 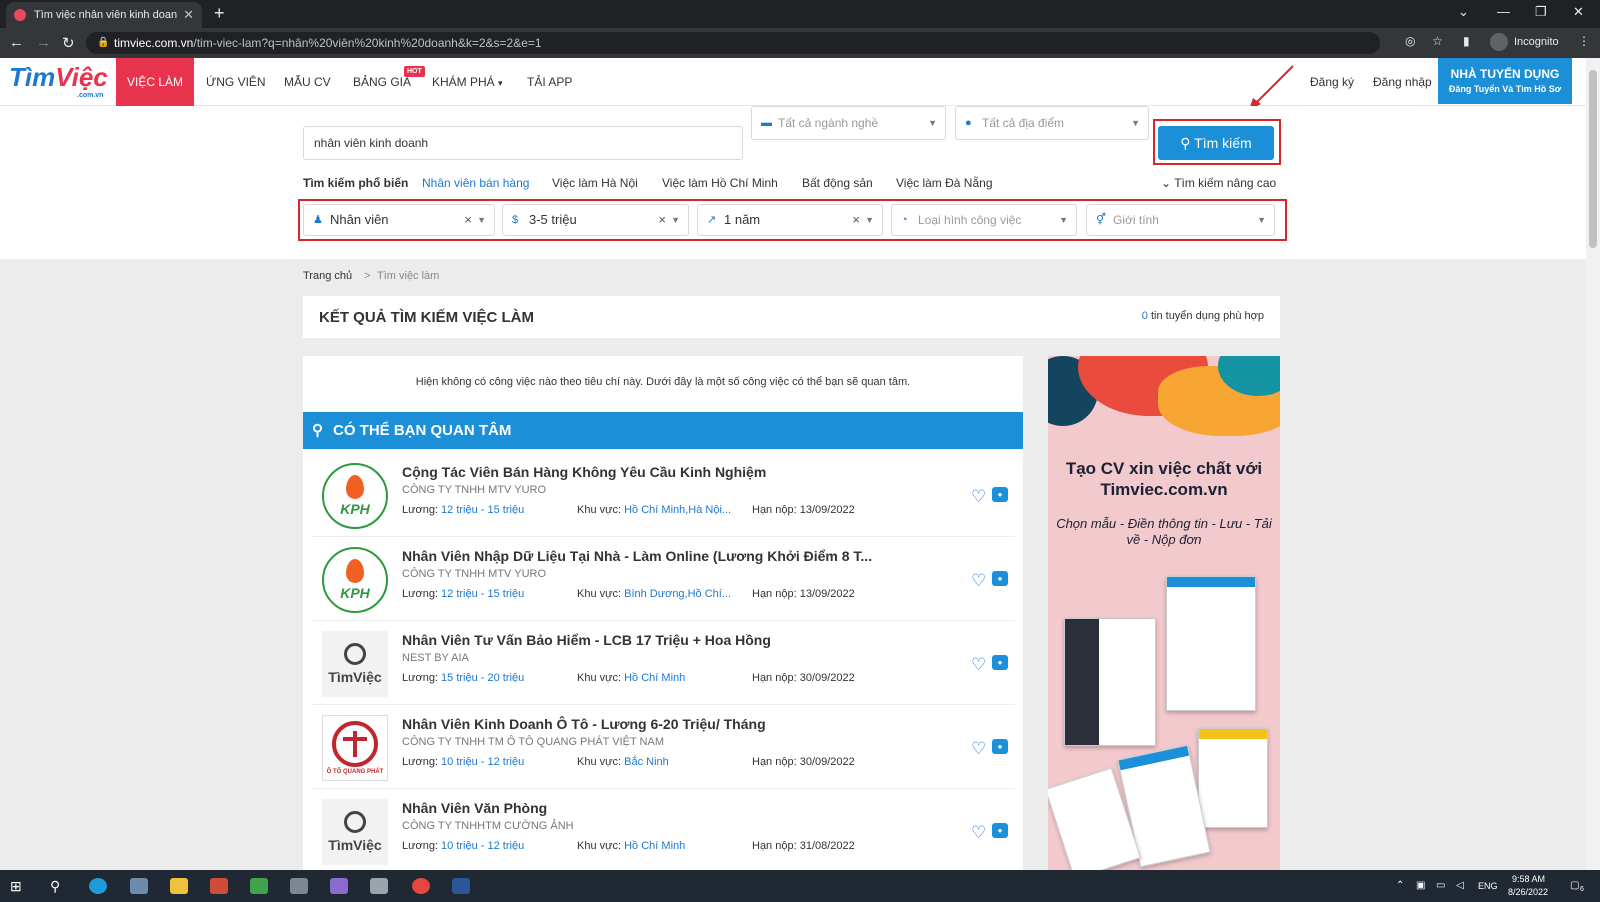 I want to click on level-filter: ♟ Nhân viên × ▼, so click(x=399, y=220).